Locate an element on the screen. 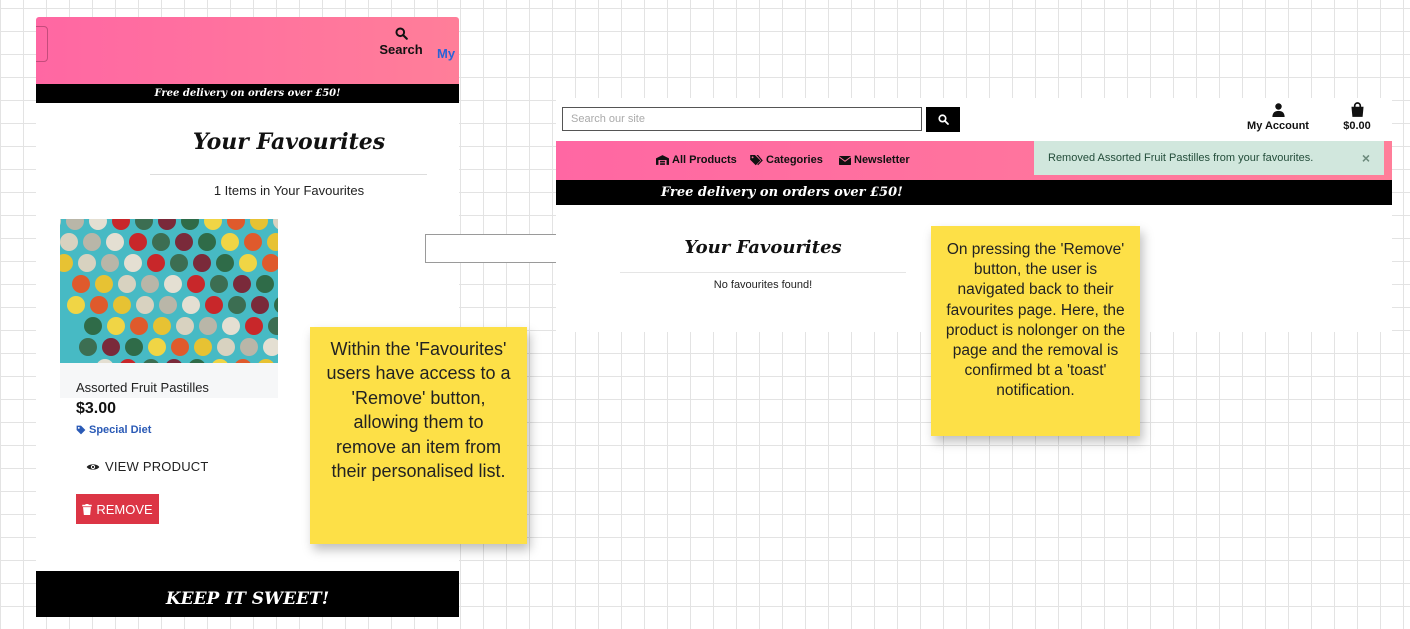 This screenshot has height=629, width=1410. nav-categories-label: Categories is located at coordinates (794, 160).